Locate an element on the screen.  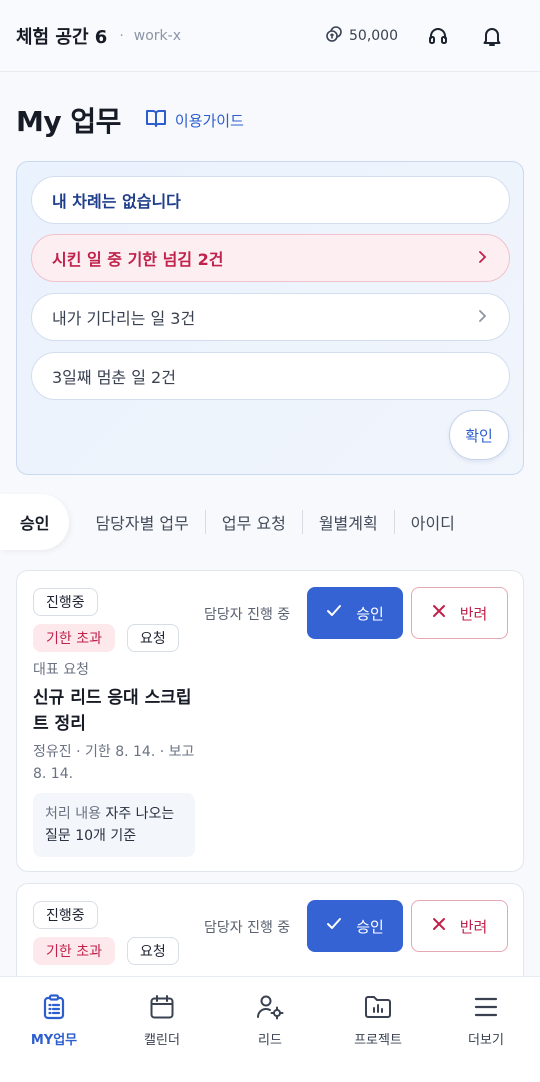
nav-project: 프로젝트 is located at coordinates (378, 1020).